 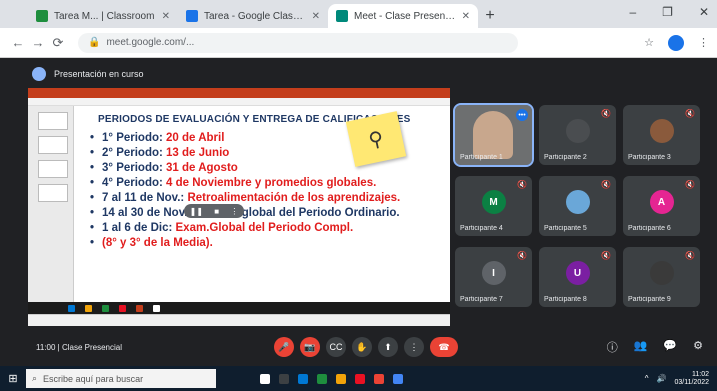 What do you see at coordinates (612, 347) in the screenshot?
I see `meeting-details-icon: ⓘ` at bounding box center [612, 347].